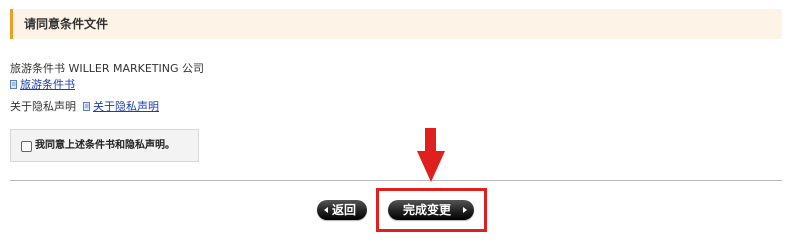 The image size is (800, 246). I want to click on terms-label: 旅游条件书 WILLER MARKETING 公司, so click(107, 68).